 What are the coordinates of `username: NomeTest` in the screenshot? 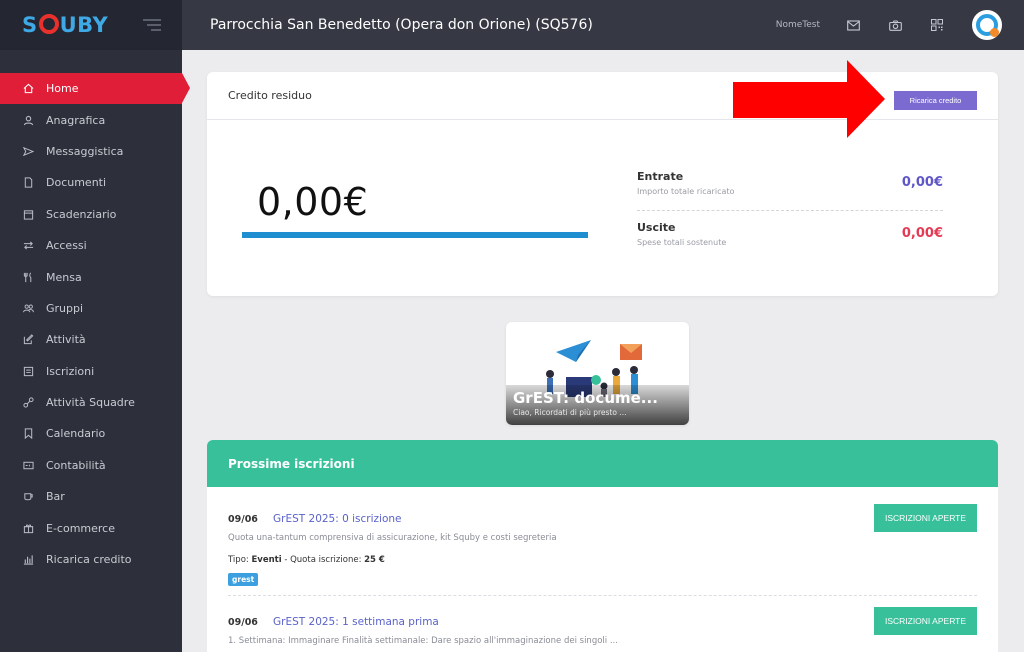 It's located at (798, 25).